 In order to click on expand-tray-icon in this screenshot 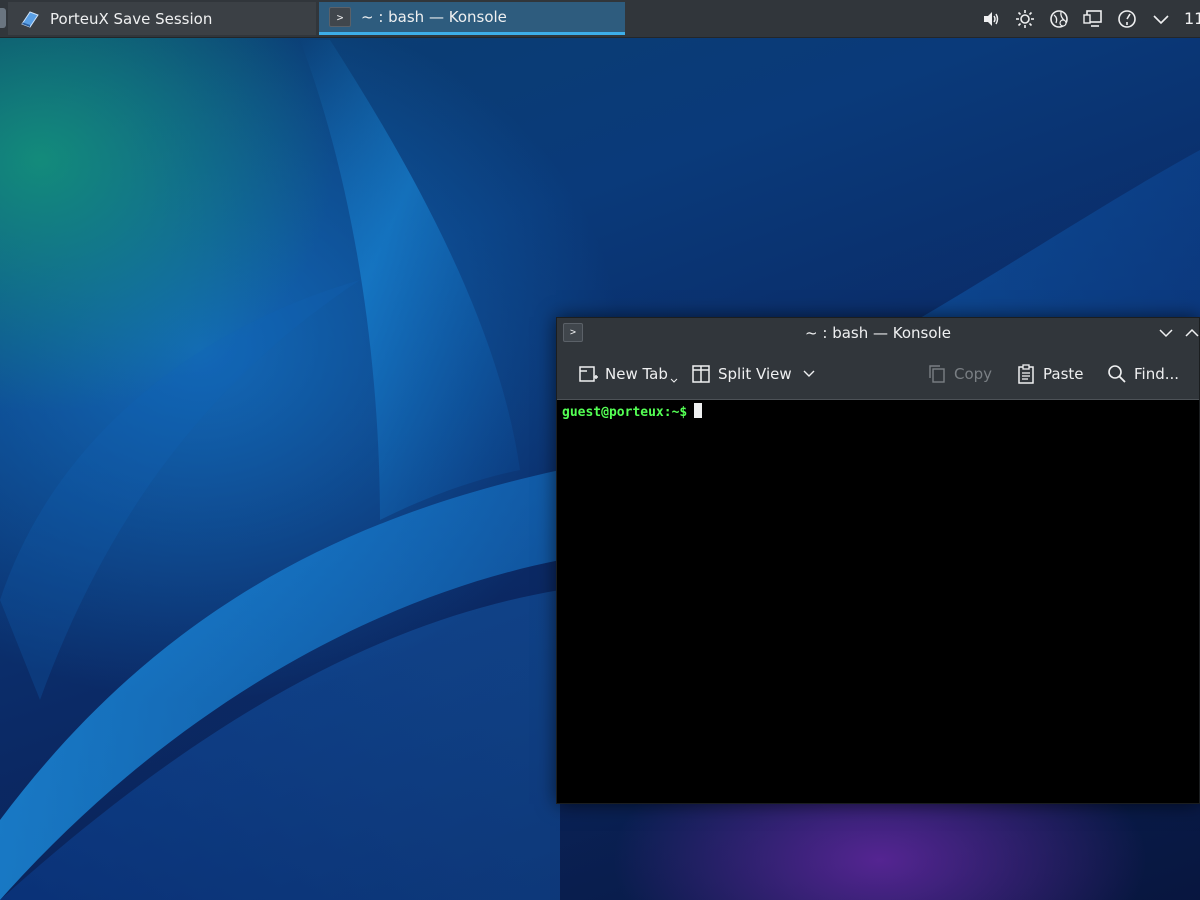, I will do `click(1161, 19)`.